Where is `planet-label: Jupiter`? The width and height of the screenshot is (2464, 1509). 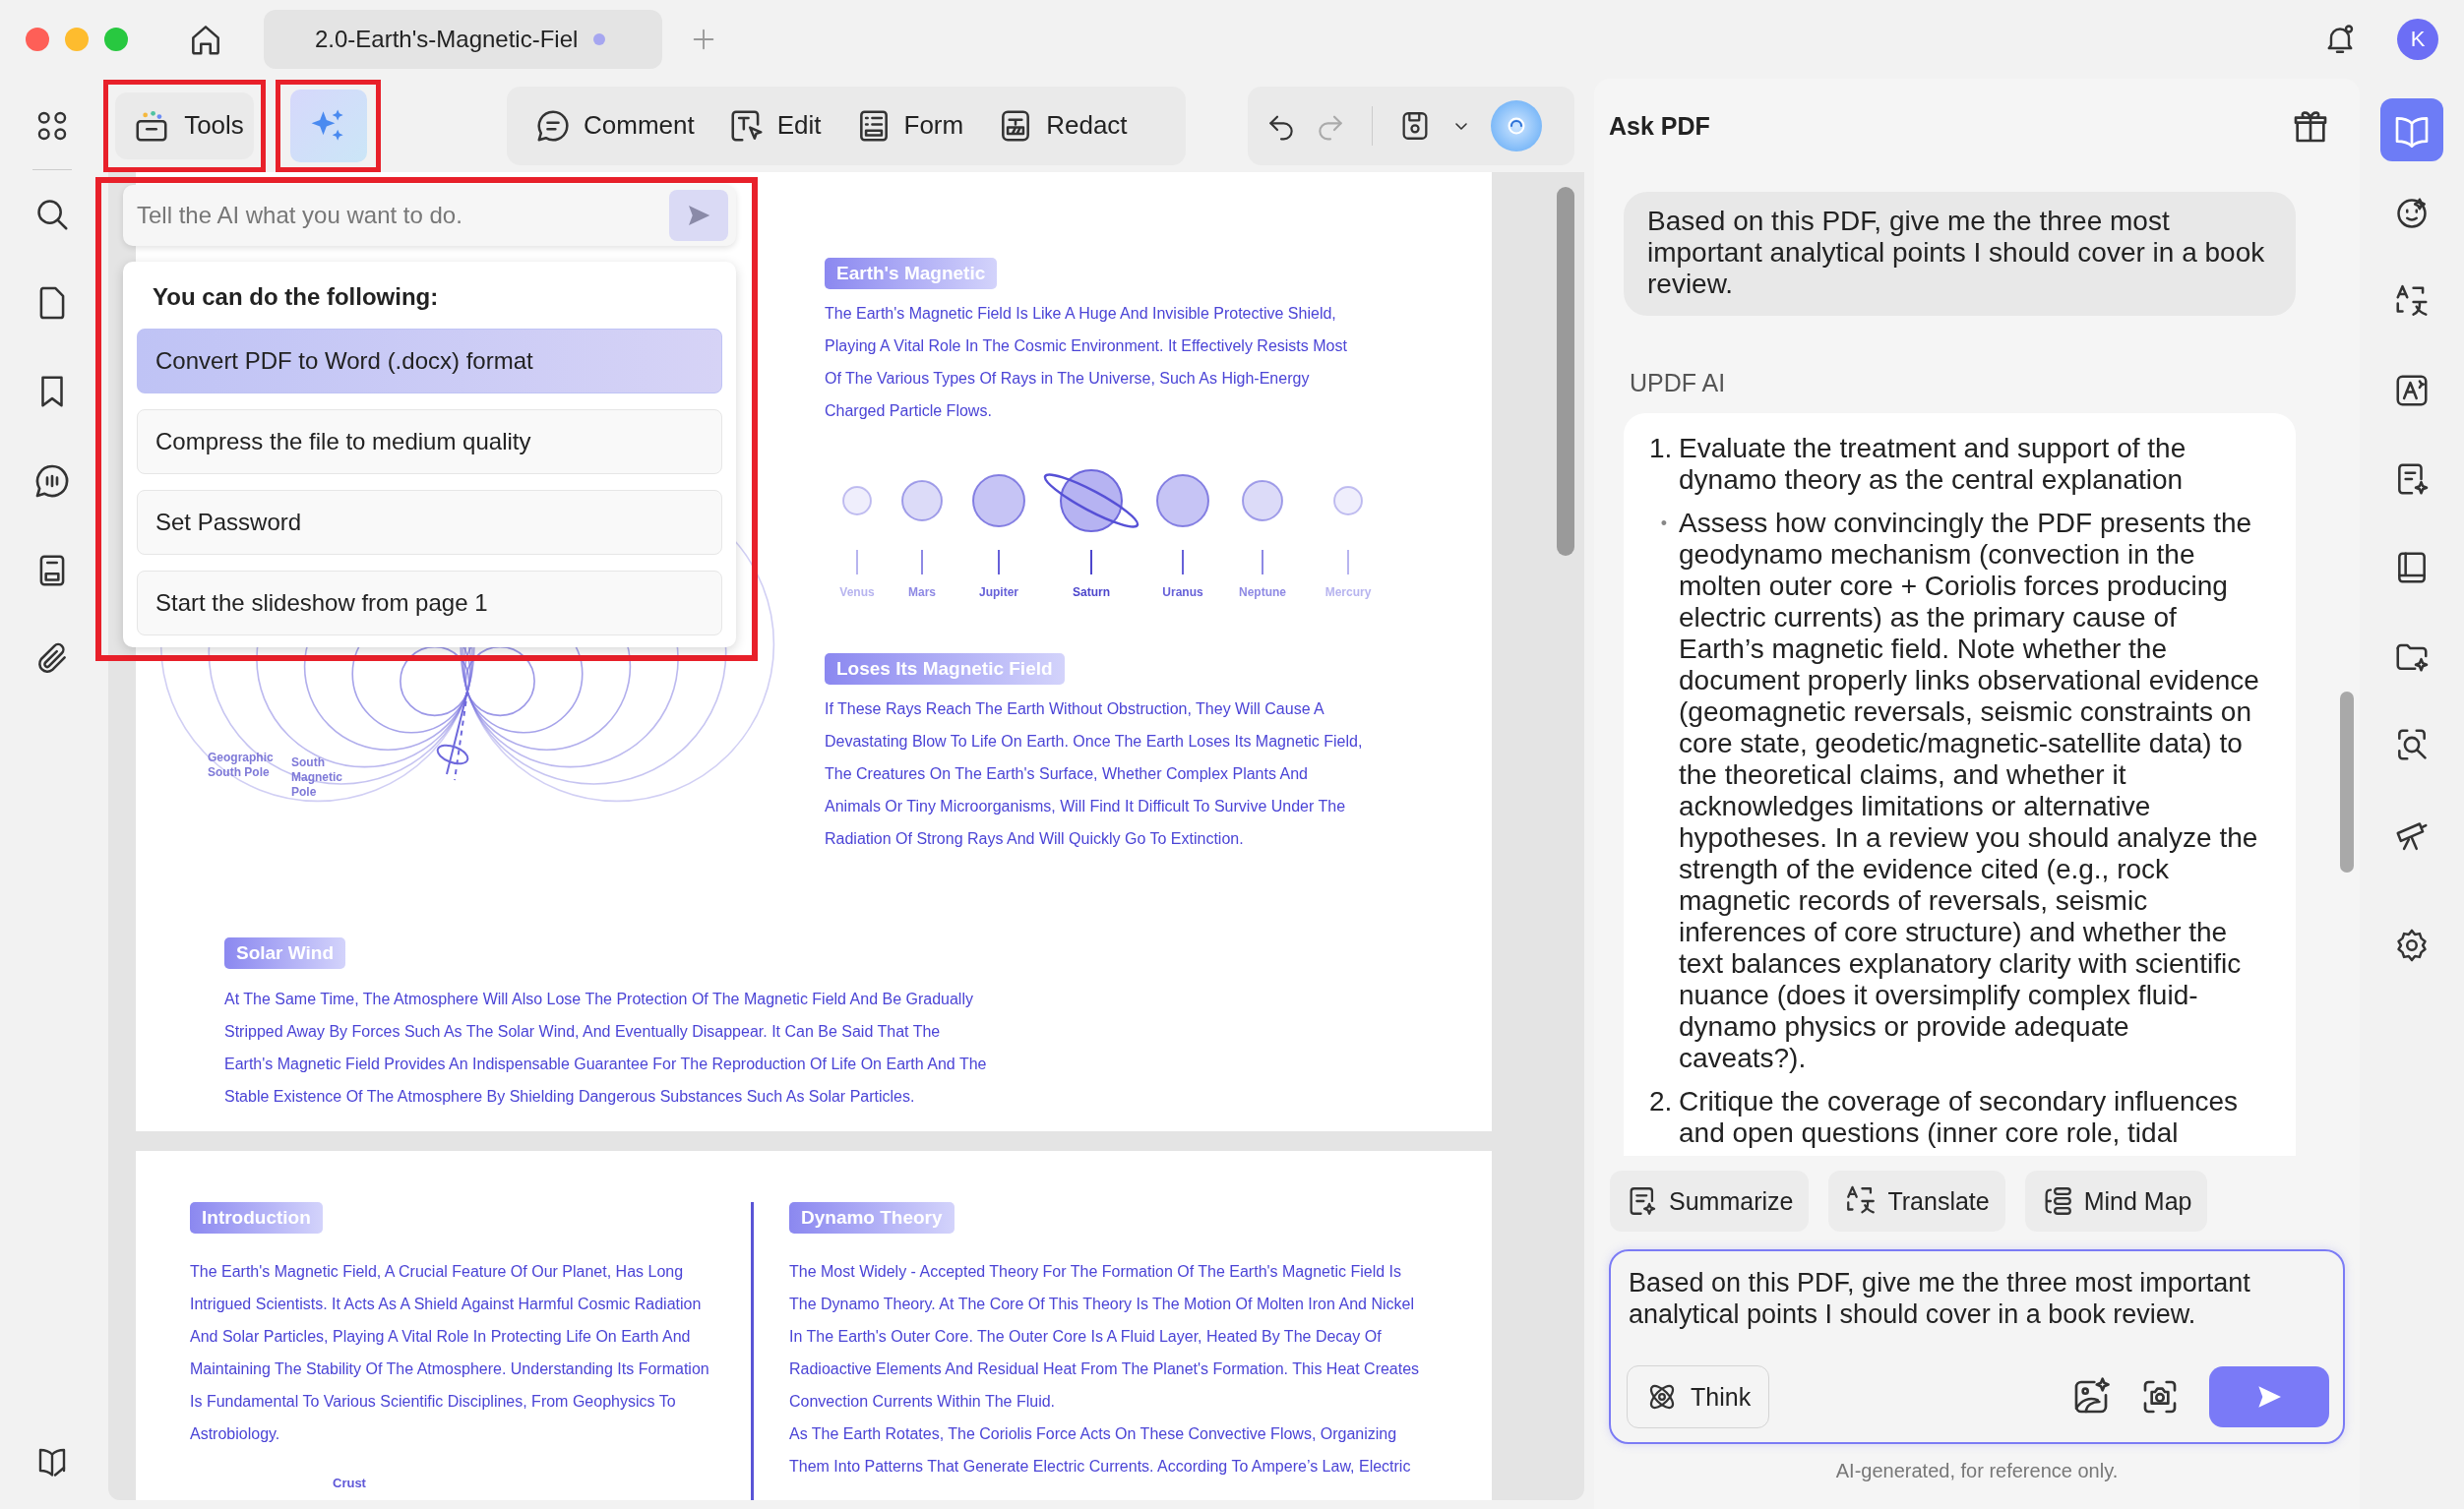
planet-label: Jupiter is located at coordinates (998, 592).